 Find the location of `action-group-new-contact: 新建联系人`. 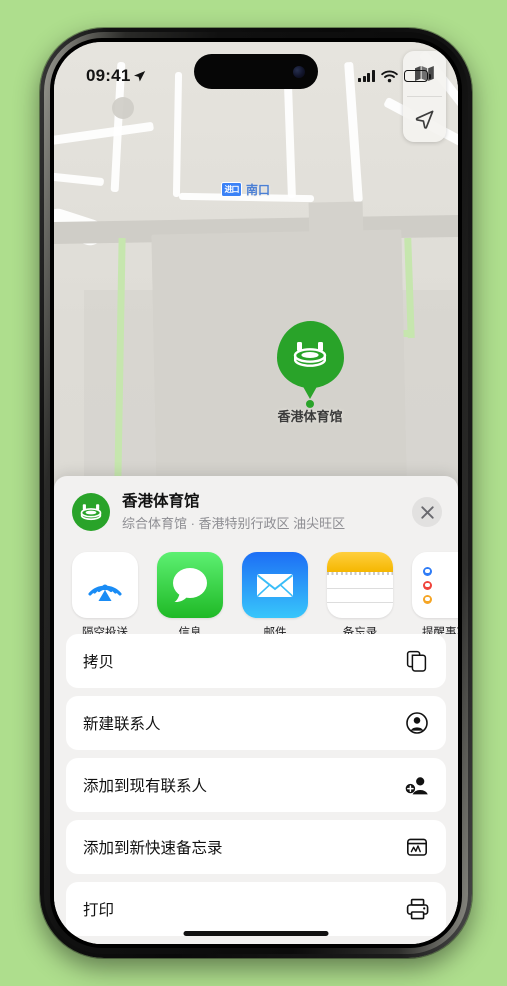

action-group-new-contact: 新建联系人 is located at coordinates (256, 723).